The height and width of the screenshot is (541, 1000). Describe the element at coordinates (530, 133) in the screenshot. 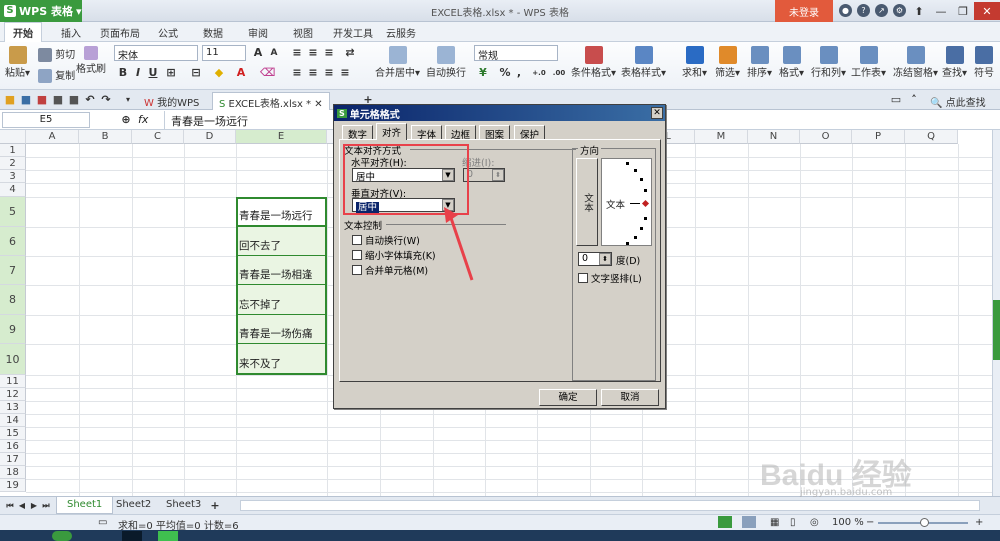

I see `dialog-tab-protection: 保护` at that location.